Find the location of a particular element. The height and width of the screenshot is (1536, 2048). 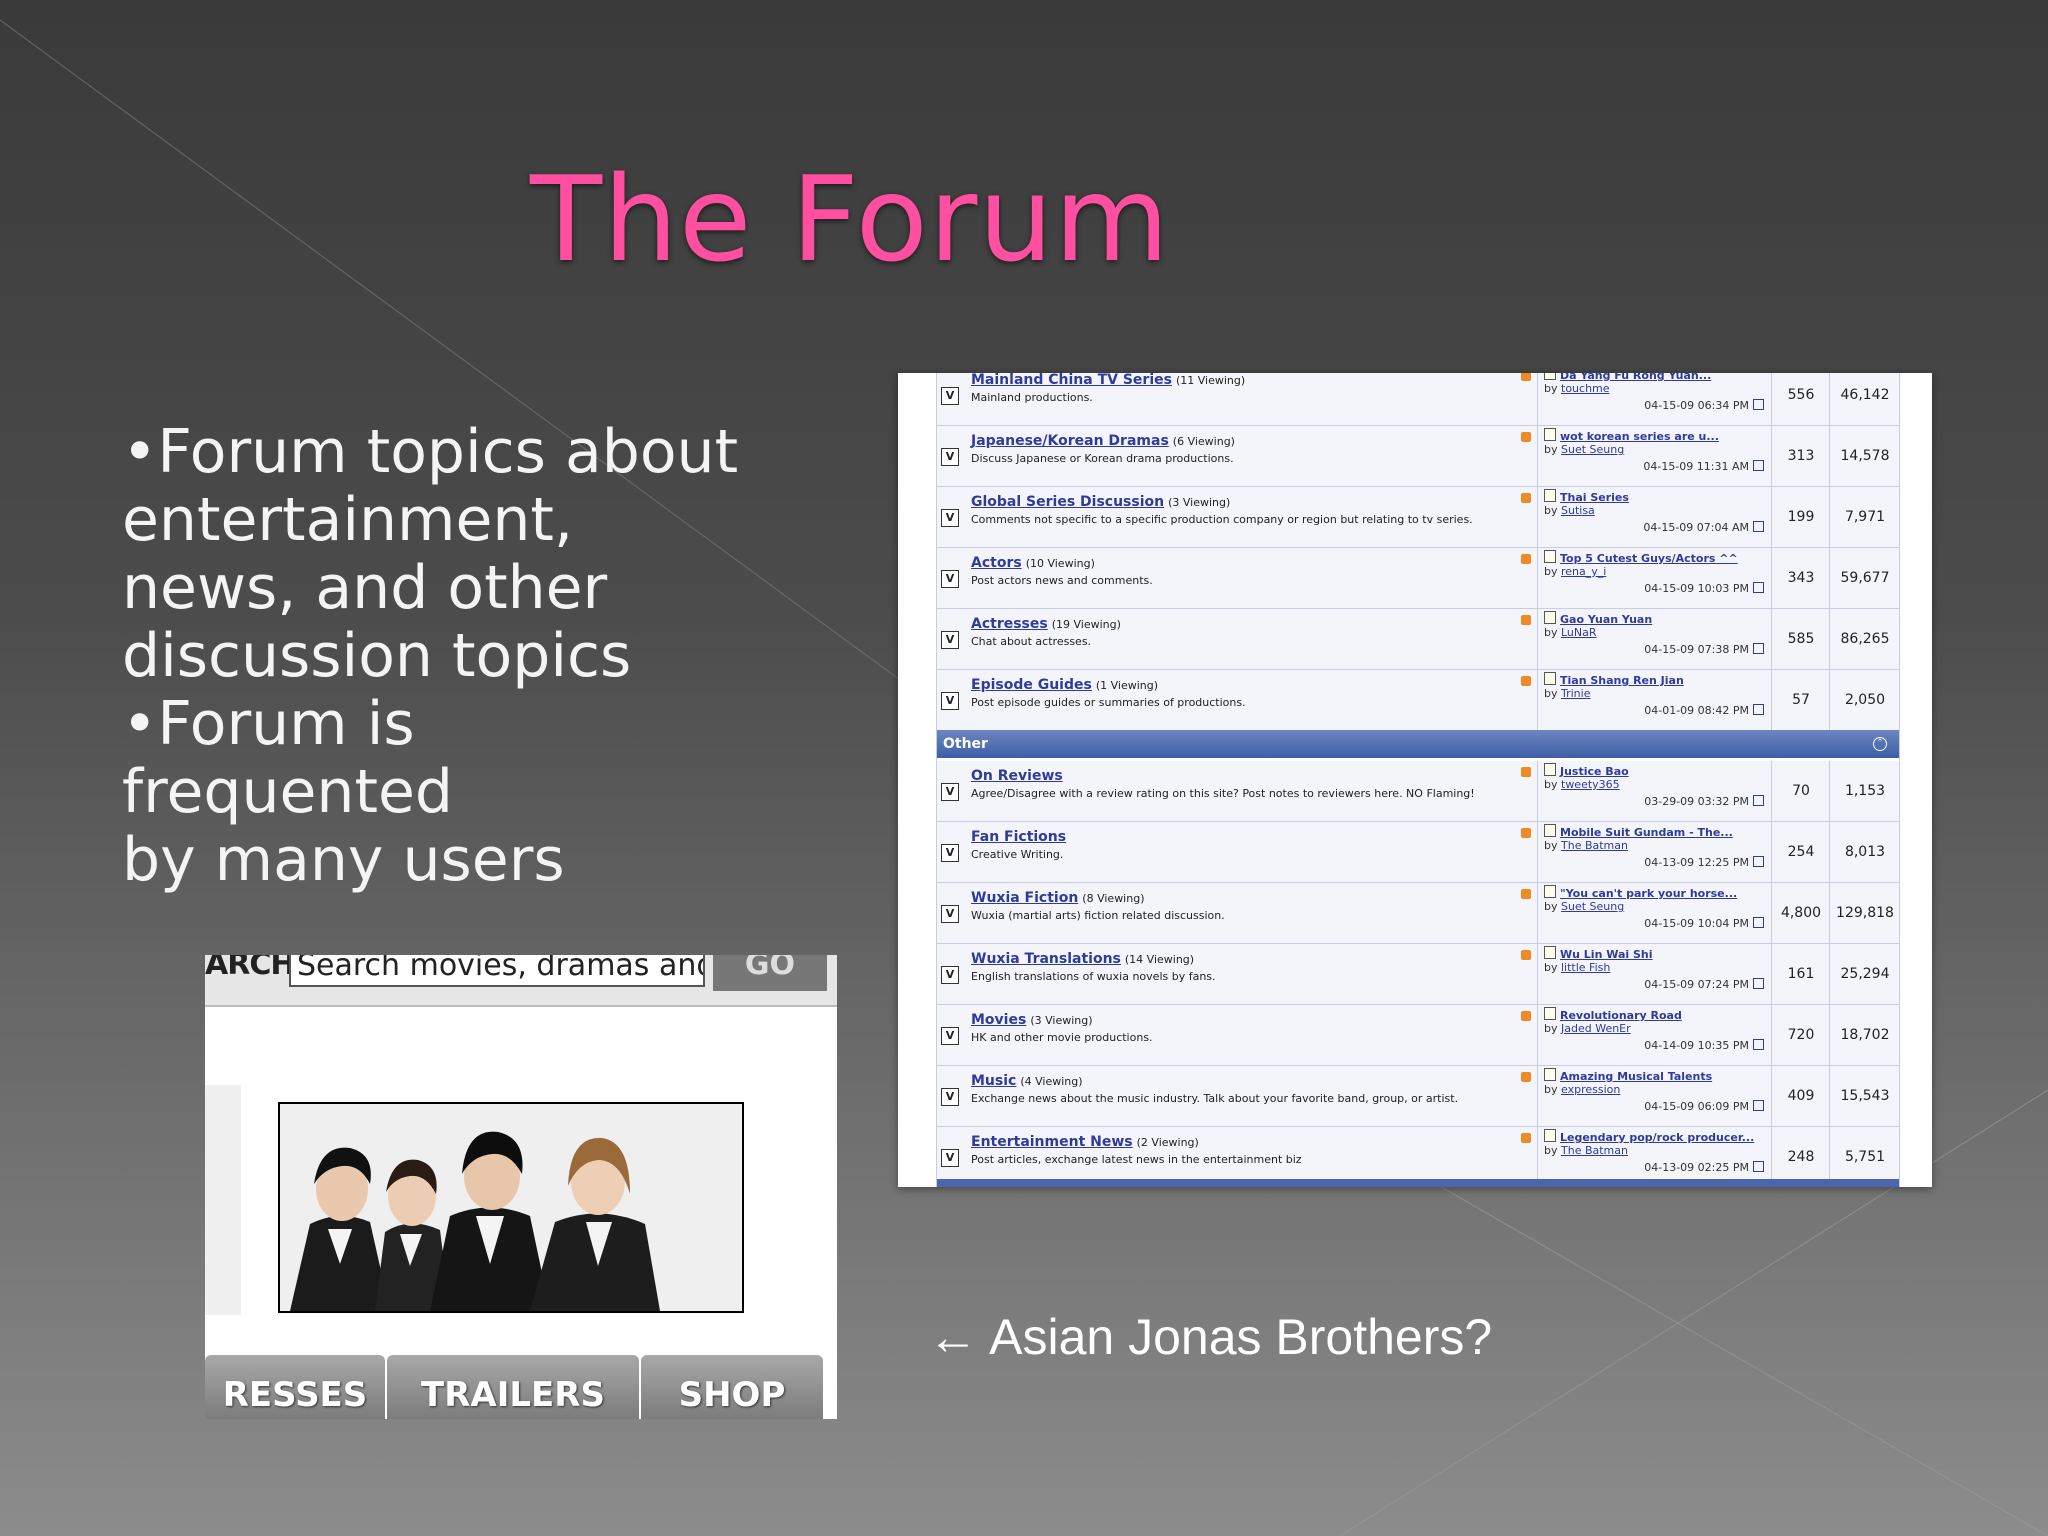

tab-trailers: TRAILERS is located at coordinates (513, 1387).